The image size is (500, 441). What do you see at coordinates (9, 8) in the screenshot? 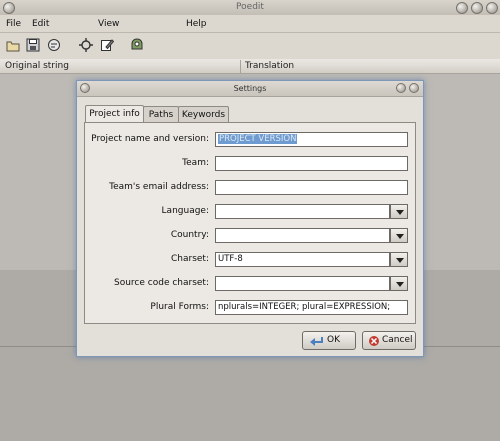
I see `window-menu-button` at bounding box center [9, 8].